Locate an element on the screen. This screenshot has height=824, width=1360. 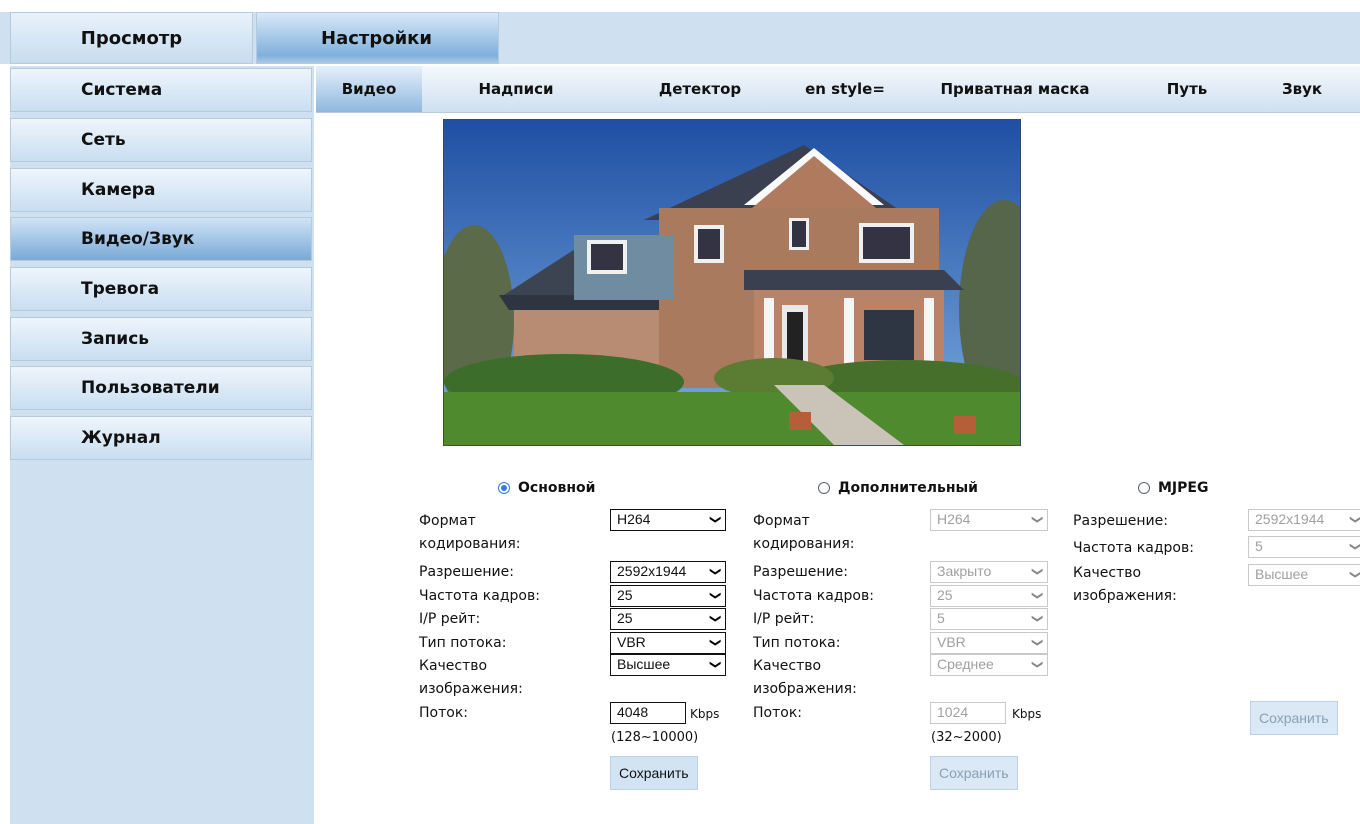
sub-save-button: Сохранить is located at coordinates (974, 773).